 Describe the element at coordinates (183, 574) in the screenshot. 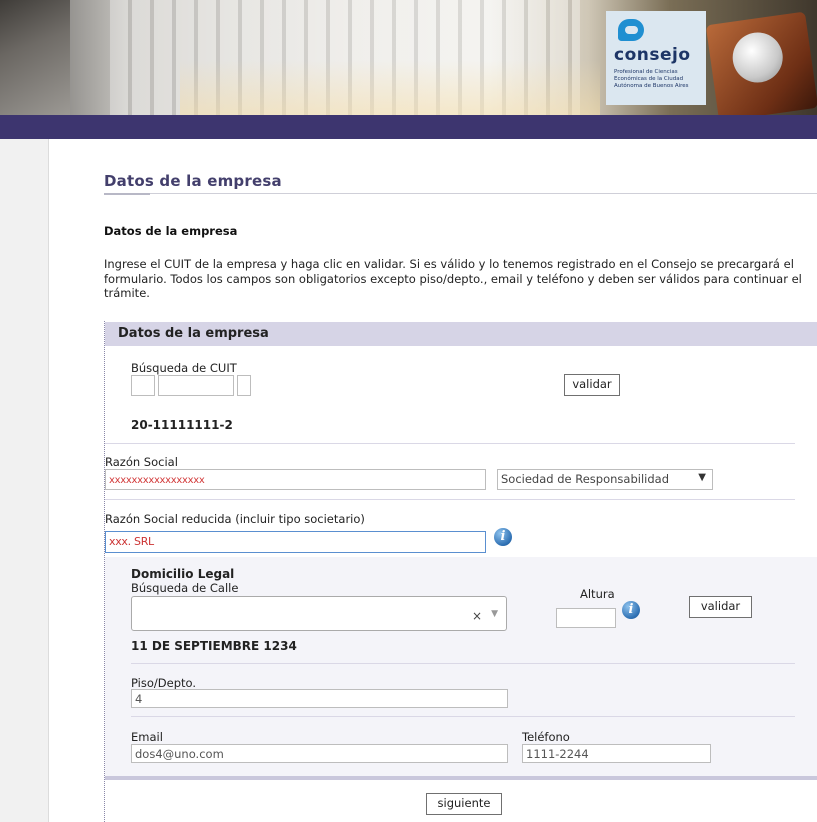

I see `domicilio-title: Domicilio Legal` at that location.